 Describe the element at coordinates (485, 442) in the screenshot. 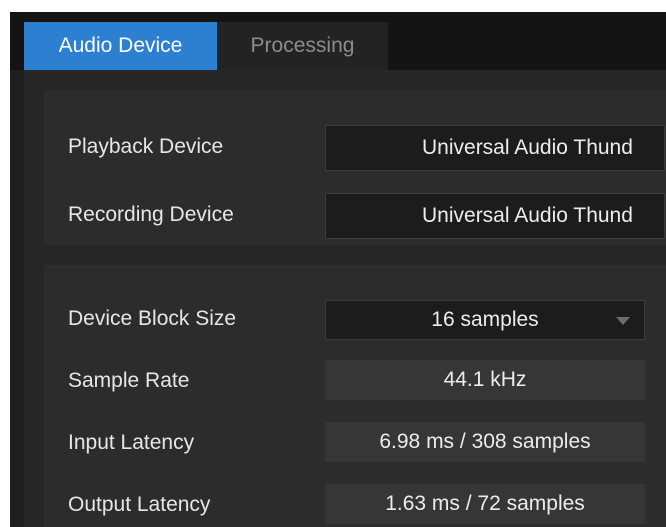

I see `input-latency-value: 6.98 ms / 308 samples` at that location.